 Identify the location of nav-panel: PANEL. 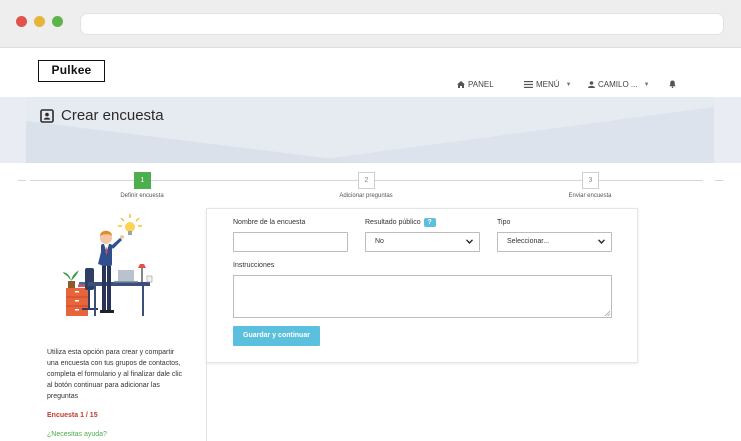
(475, 84).